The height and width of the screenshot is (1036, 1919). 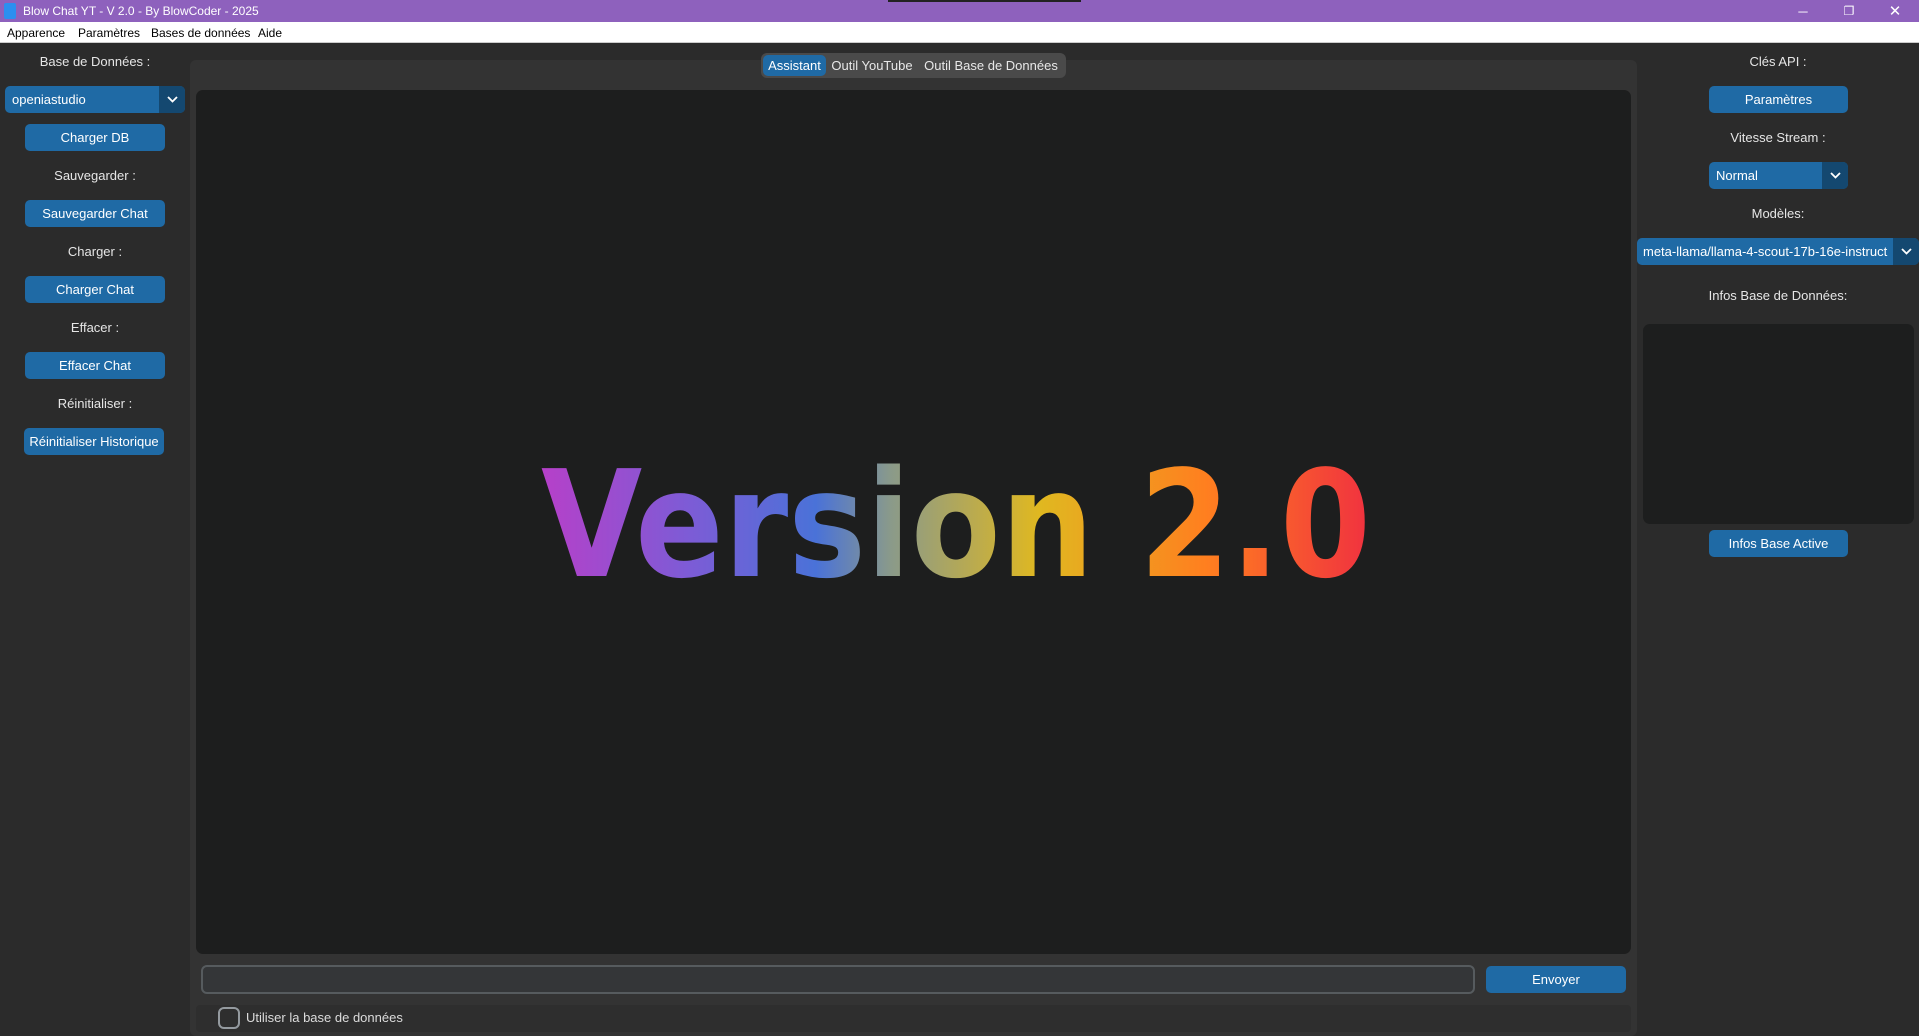 I want to click on settings-button: Paramètres, so click(x=1778, y=99).